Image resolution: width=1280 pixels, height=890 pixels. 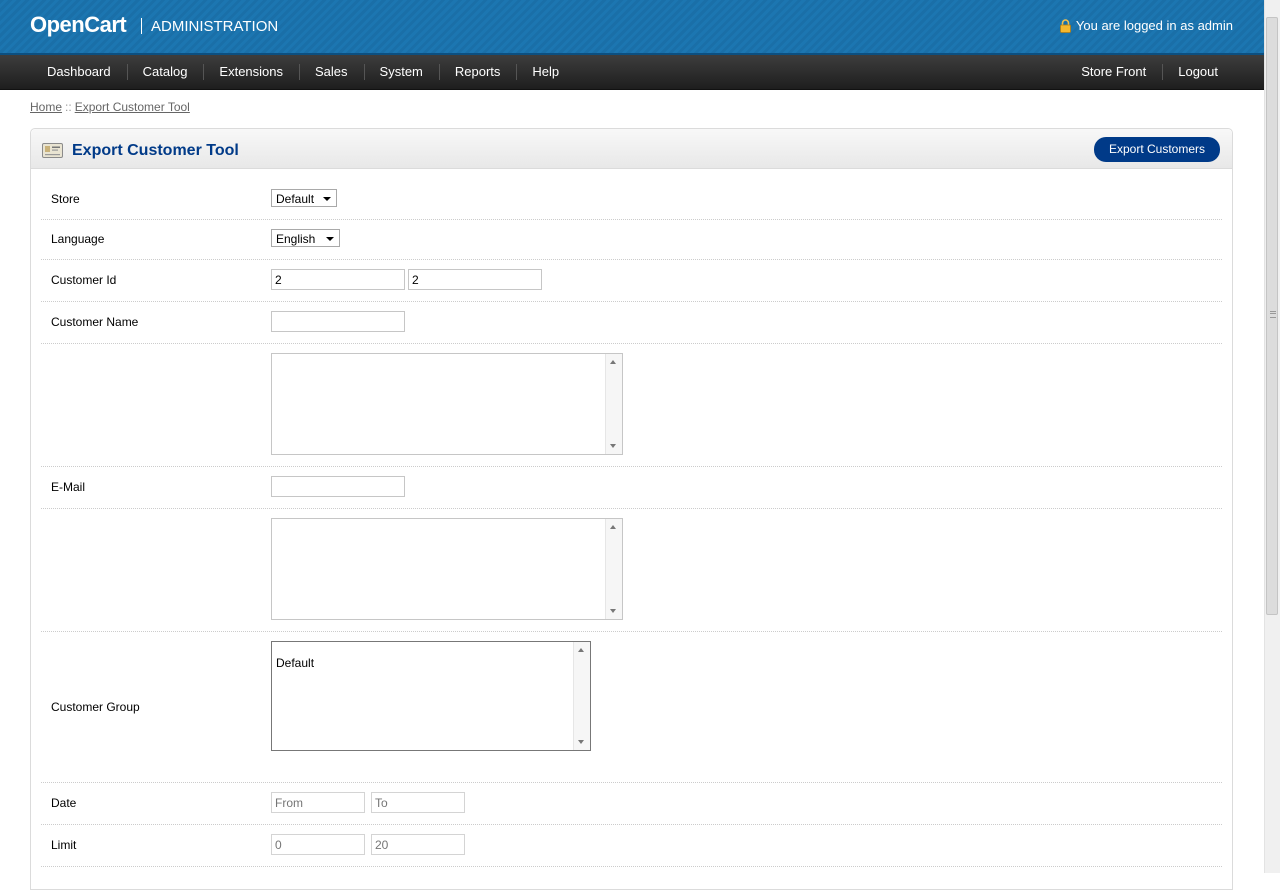 I want to click on customer-id-to-input, so click(x=475, y=279).